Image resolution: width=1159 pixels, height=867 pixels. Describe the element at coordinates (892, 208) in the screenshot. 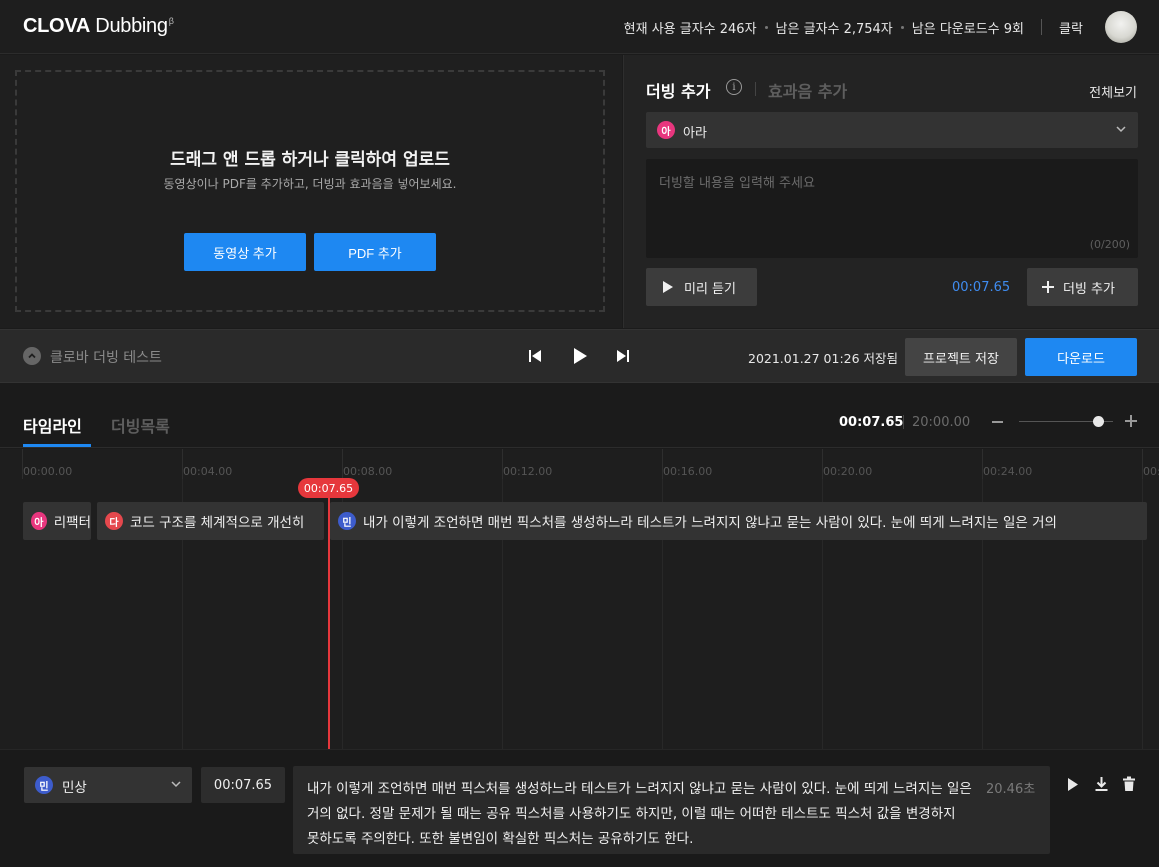

I see `dubbing-text-input: 더빙할 내용을 입력해 주세요 (0/200)` at that location.